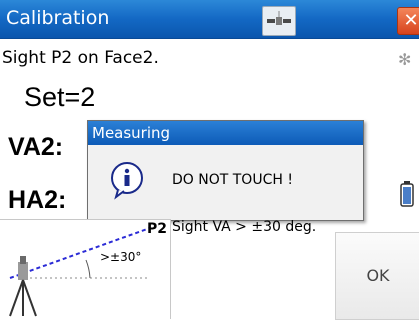  I want to click on window-title: Calibration, so click(58, 18).